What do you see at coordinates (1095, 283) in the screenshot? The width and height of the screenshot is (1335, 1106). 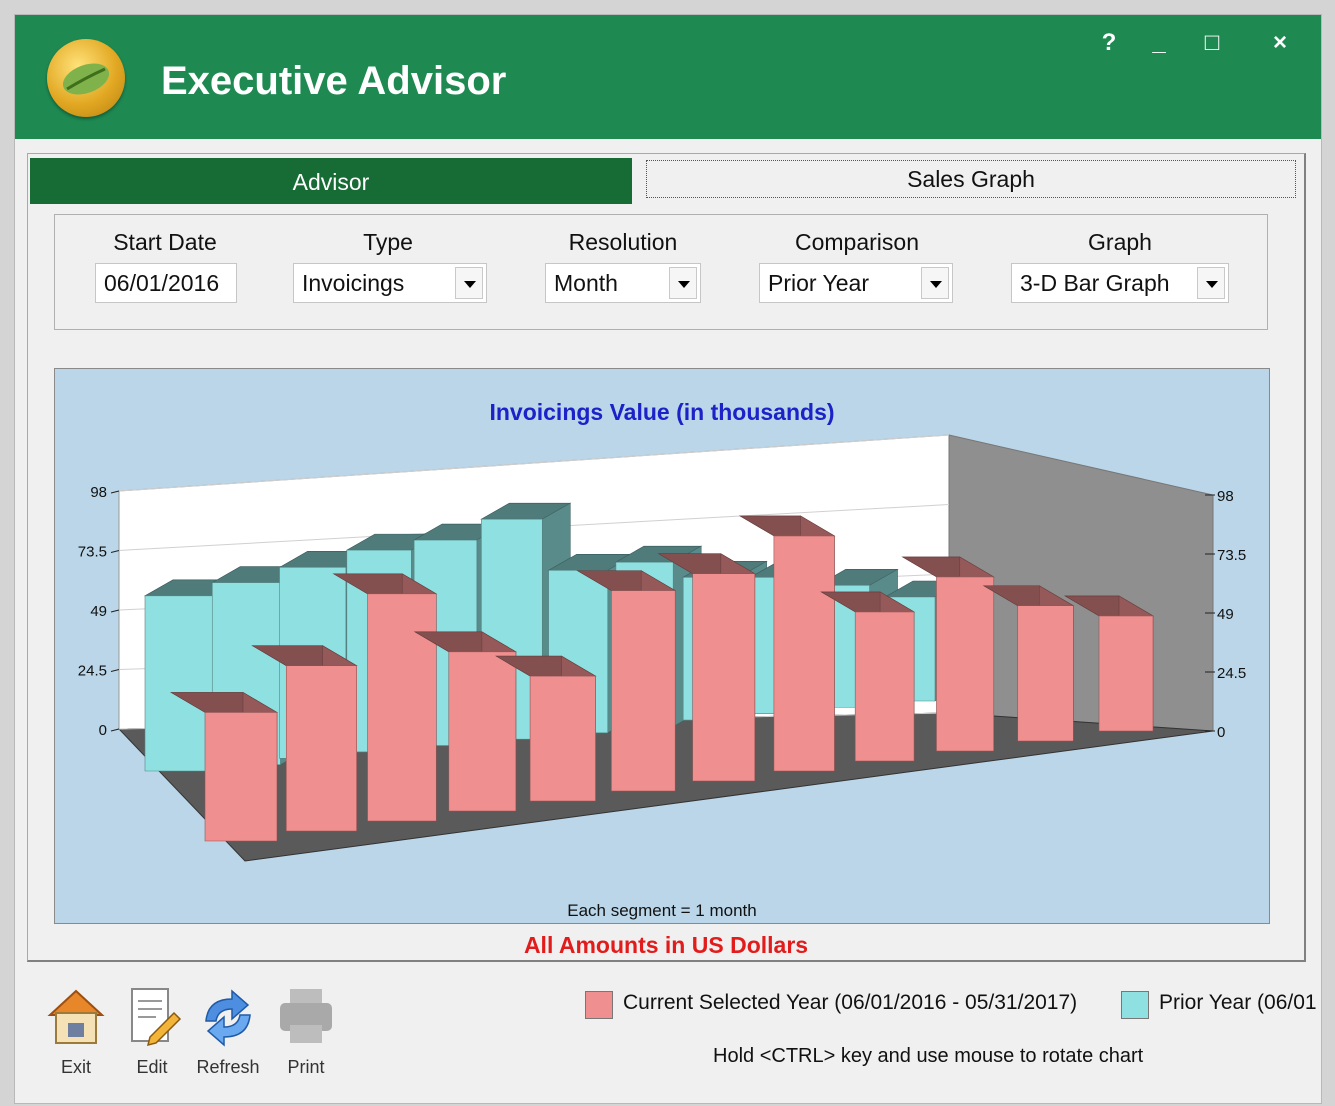 I see `graph-value: 3-D Bar Graph` at bounding box center [1095, 283].